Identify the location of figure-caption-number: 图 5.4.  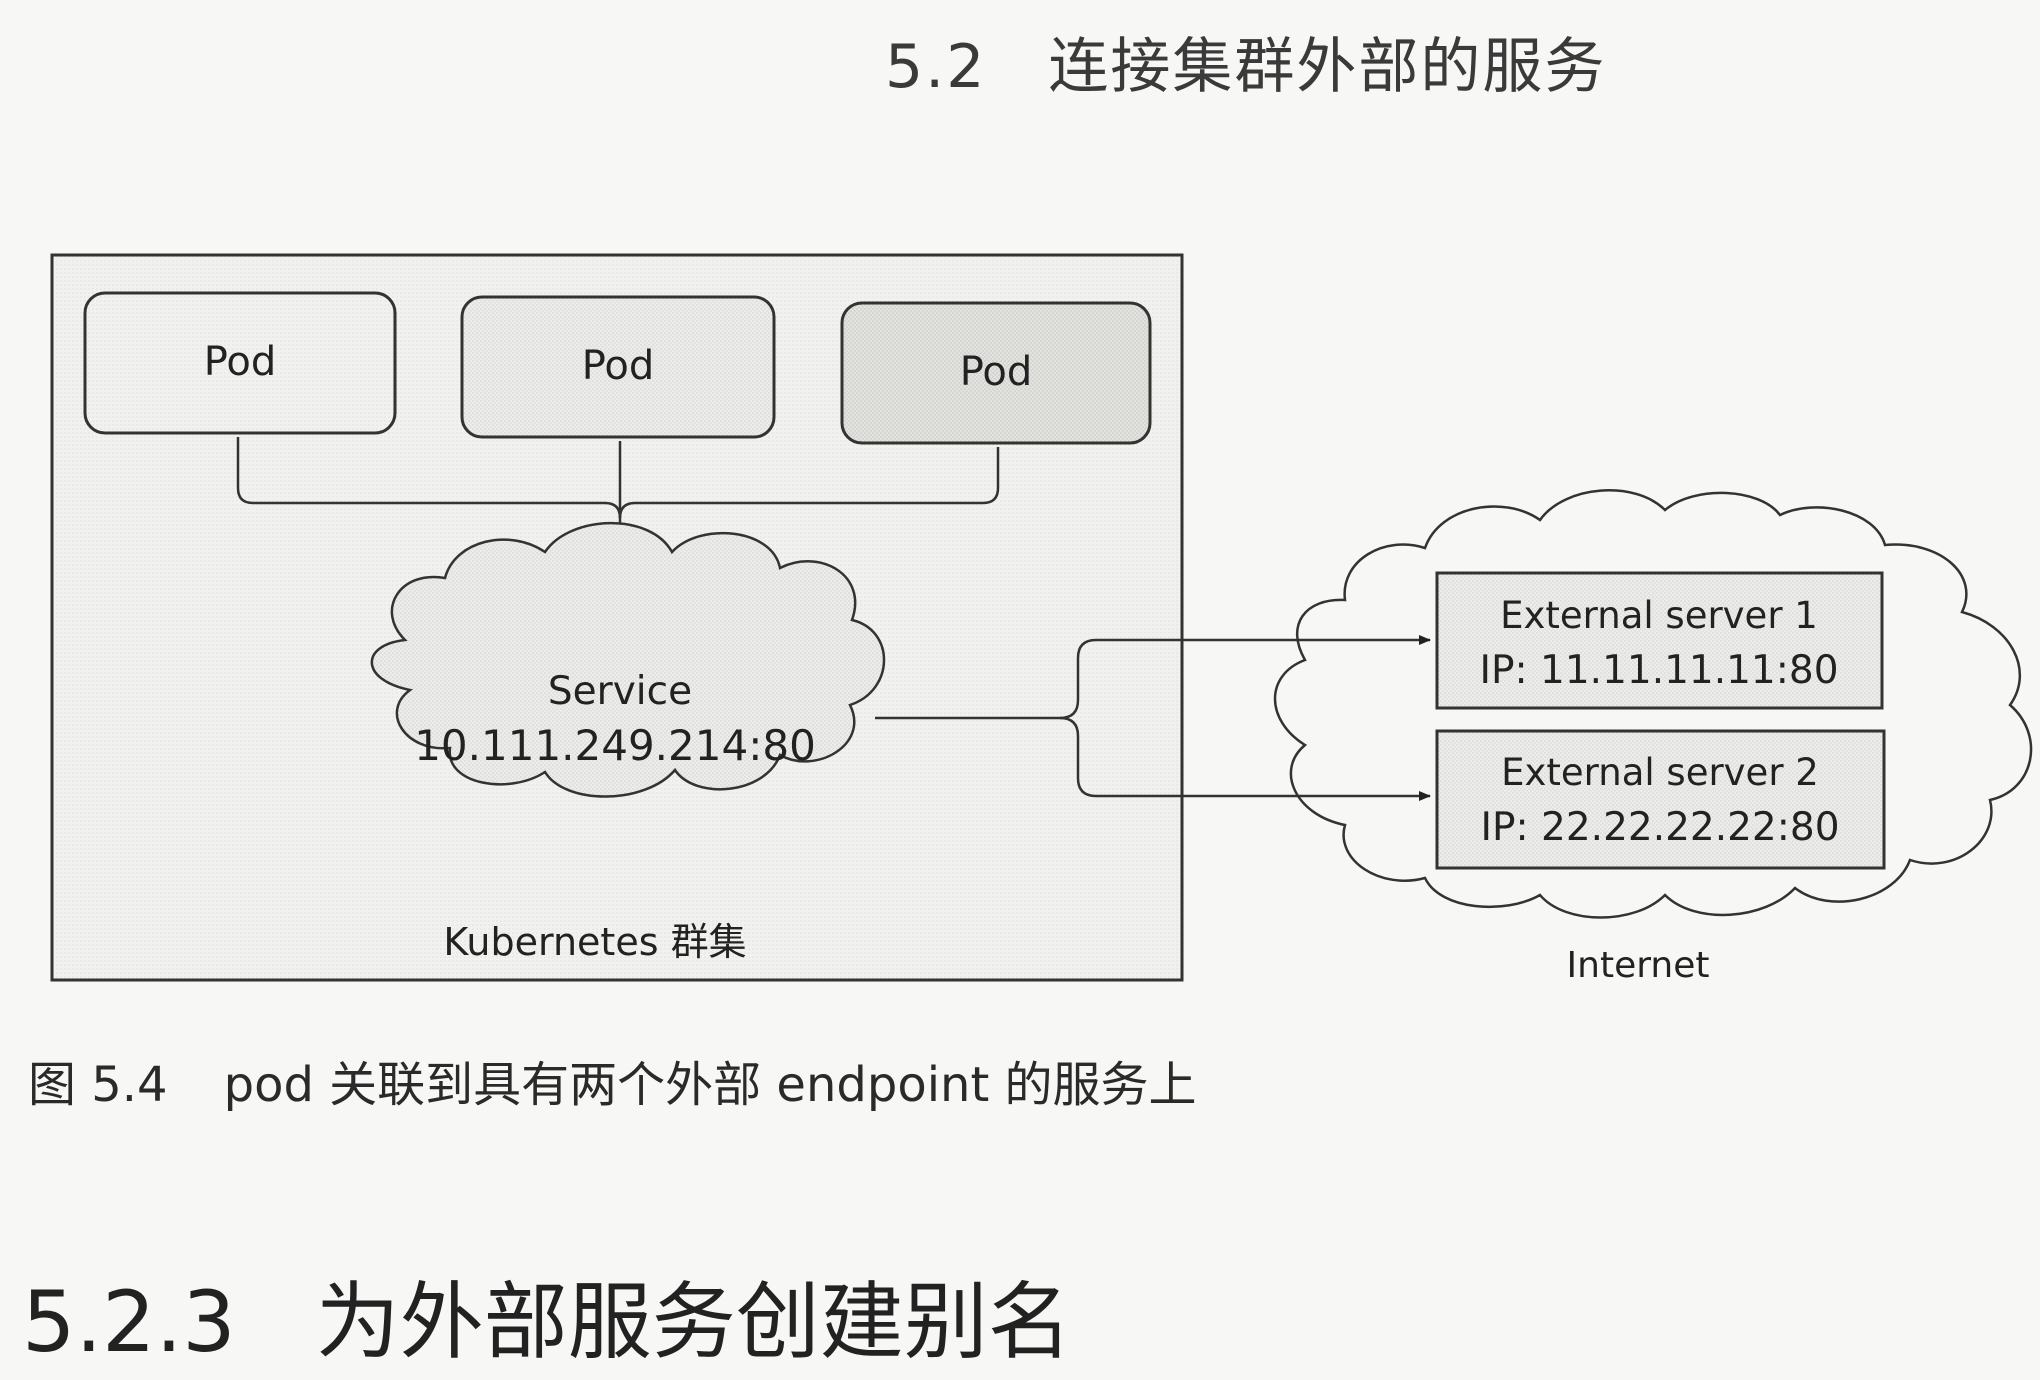
(98, 1085).